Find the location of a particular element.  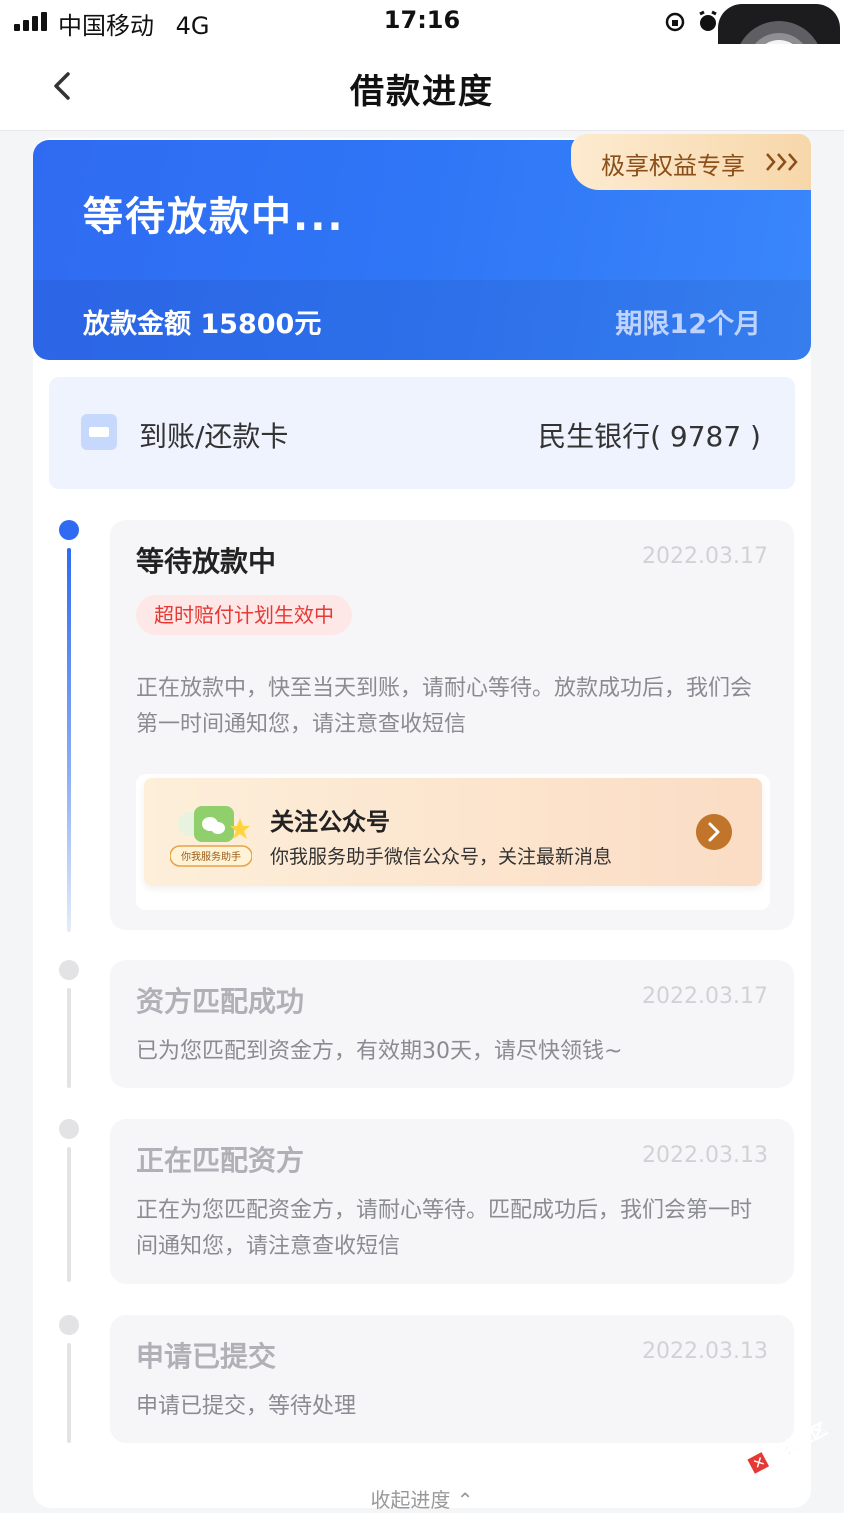

perk-label: 极享权益专享 is located at coordinates (673, 166).